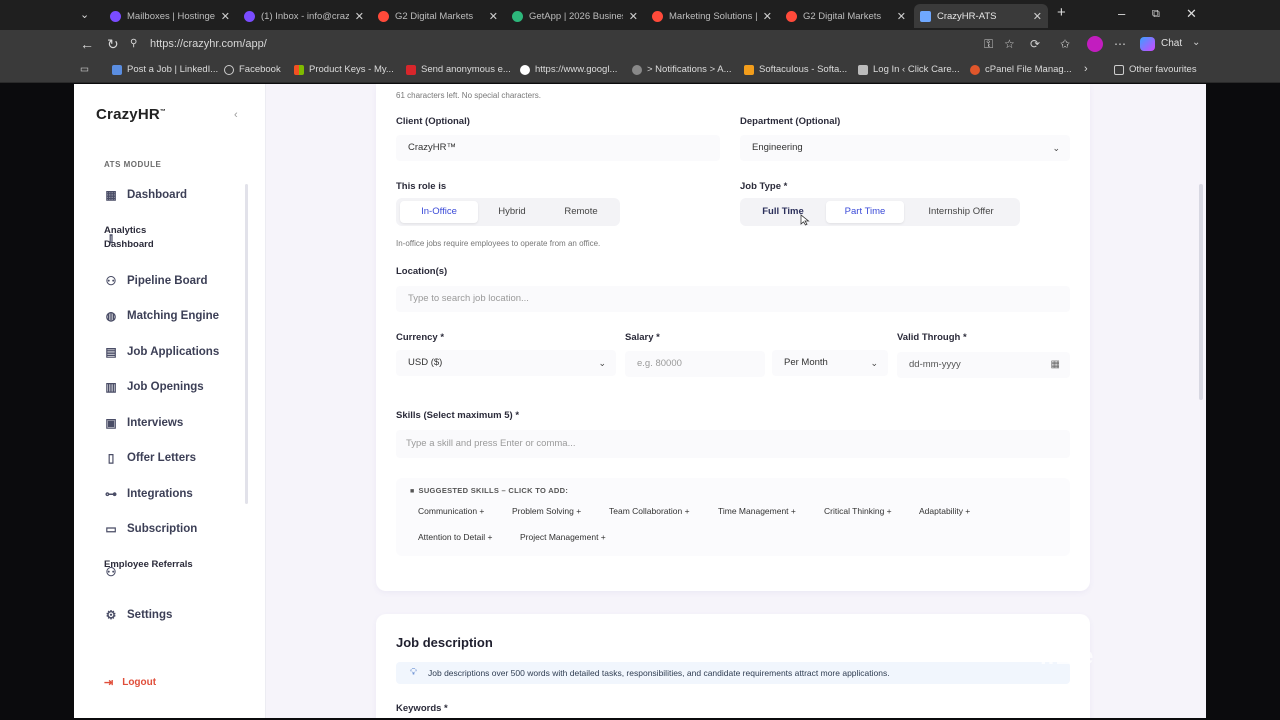 The height and width of the screenshot is (720, 1280). Describe the element at coordinates (1147, 44) in the screenshot. I see `copilot-icon` at that location.